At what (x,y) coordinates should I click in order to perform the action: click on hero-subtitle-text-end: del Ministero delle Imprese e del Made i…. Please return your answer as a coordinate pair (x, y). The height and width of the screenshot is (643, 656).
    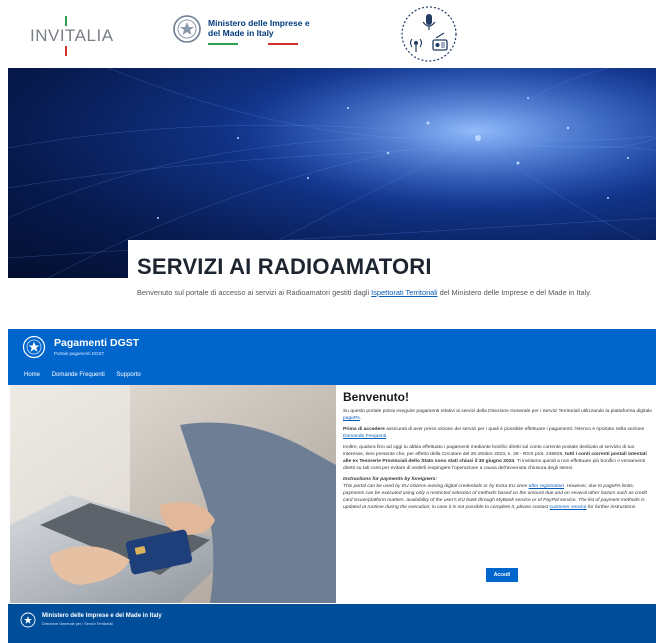
    Looking at the image, I should click on (514, 292).